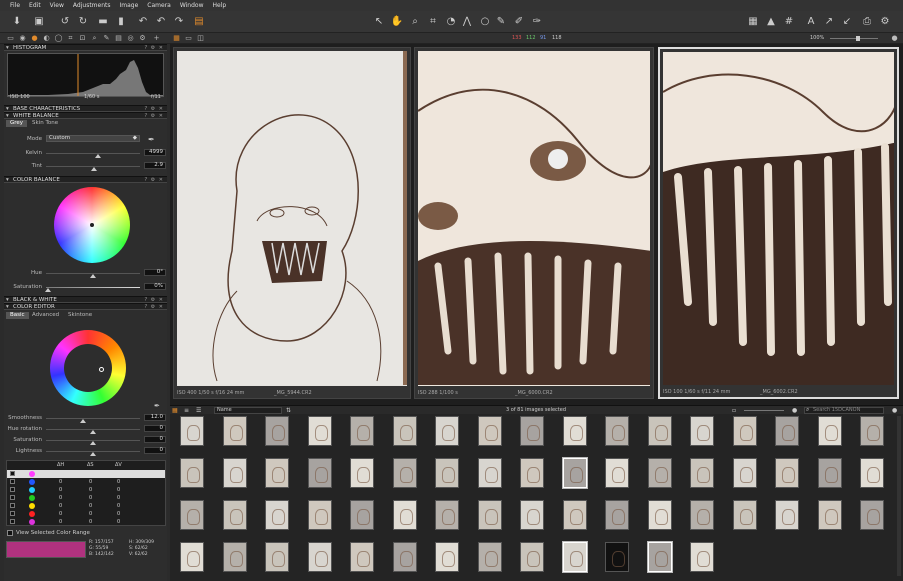 The height and width of the screenshot is (581, 903). Describe the element at coordinates (121, 22) in the screenshot. I see `trash-icon: ▮` at that location.